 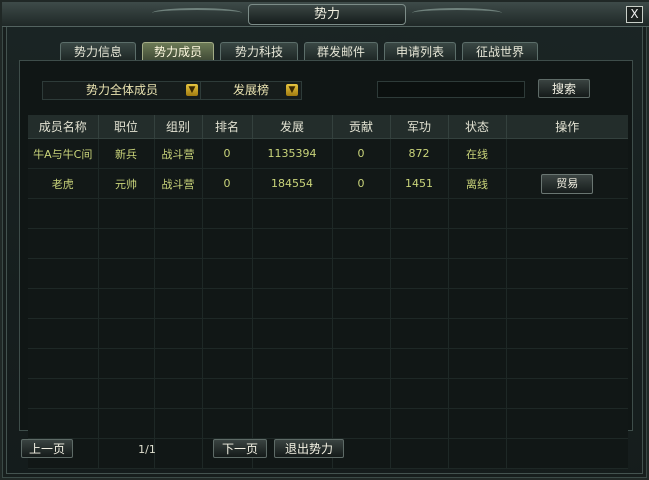 I want to click on member-development: 1135394, so click(x=292, y=153).